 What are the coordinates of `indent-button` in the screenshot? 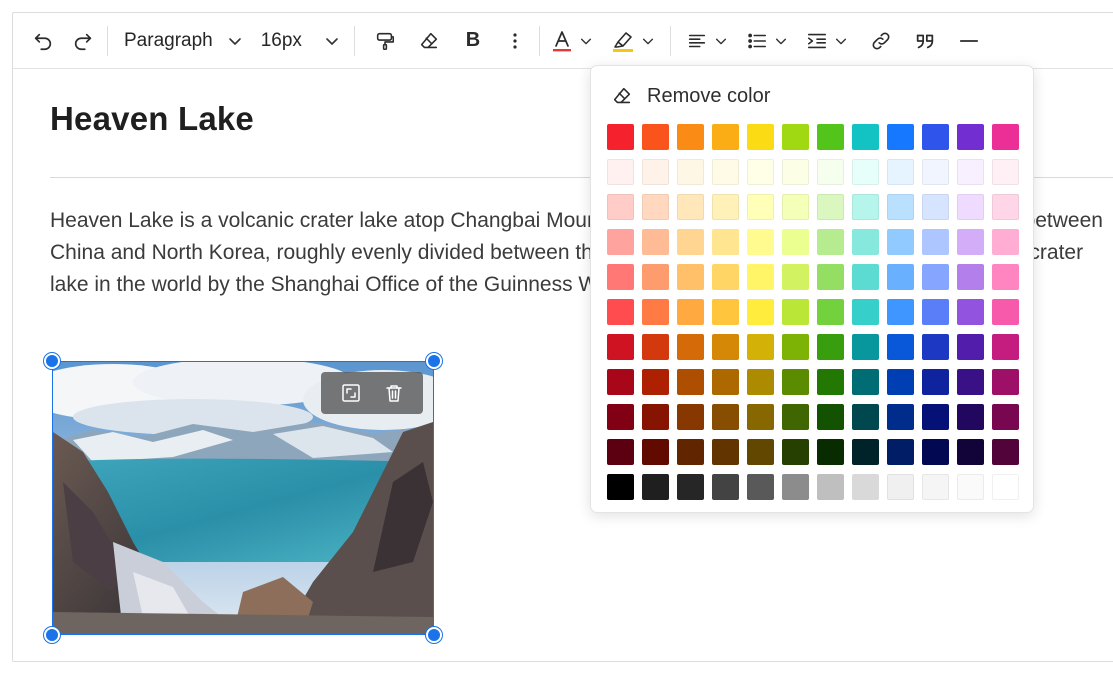 It's located at (827, 41).